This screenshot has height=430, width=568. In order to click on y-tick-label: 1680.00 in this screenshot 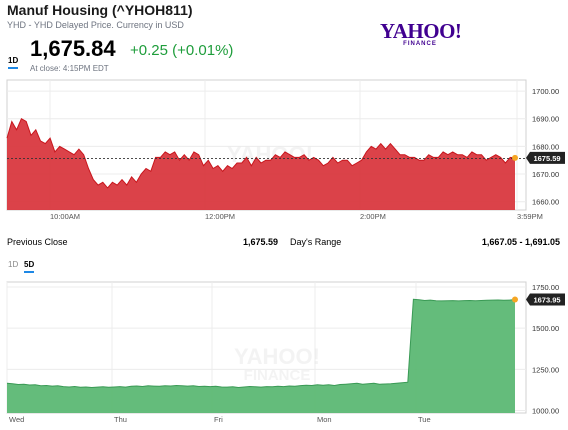, I will do `click(545, 146)`.